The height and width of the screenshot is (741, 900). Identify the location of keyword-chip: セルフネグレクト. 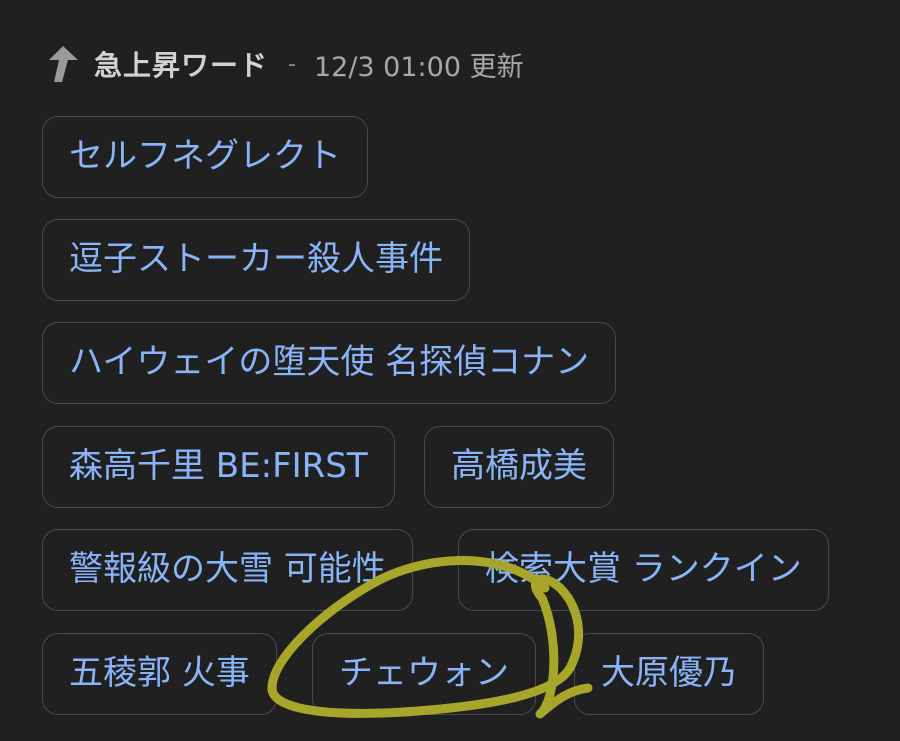
(205, 157).